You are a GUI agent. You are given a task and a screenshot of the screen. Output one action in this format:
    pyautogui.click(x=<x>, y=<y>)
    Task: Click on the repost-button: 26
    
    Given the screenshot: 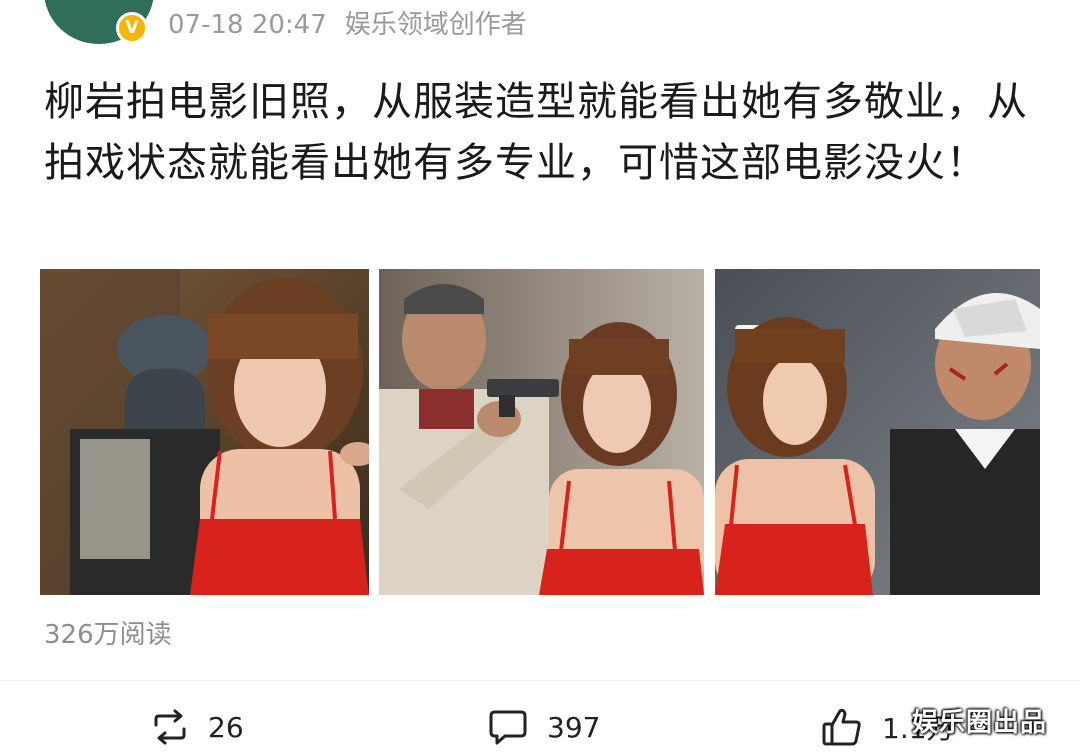 What is the action you would take?
    pyautogui.click(x=197, y=727)
    